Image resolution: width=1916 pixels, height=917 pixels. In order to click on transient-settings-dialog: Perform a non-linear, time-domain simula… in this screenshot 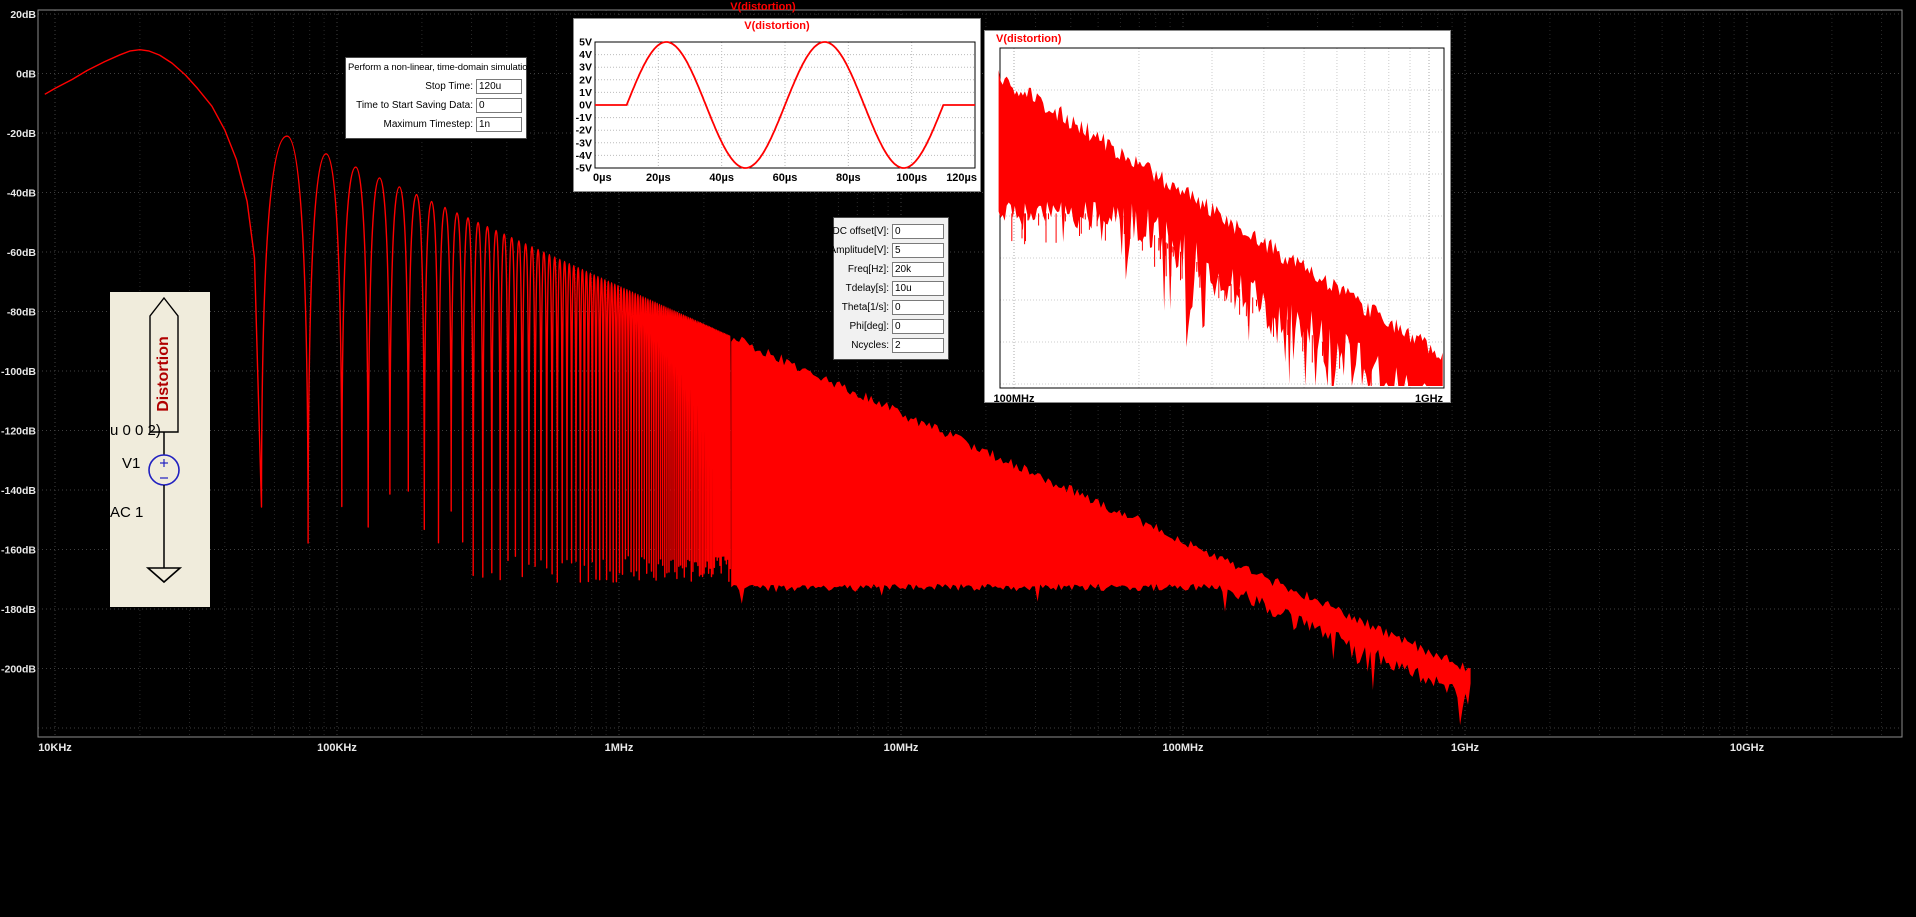, I will do `click(440, 98)`.